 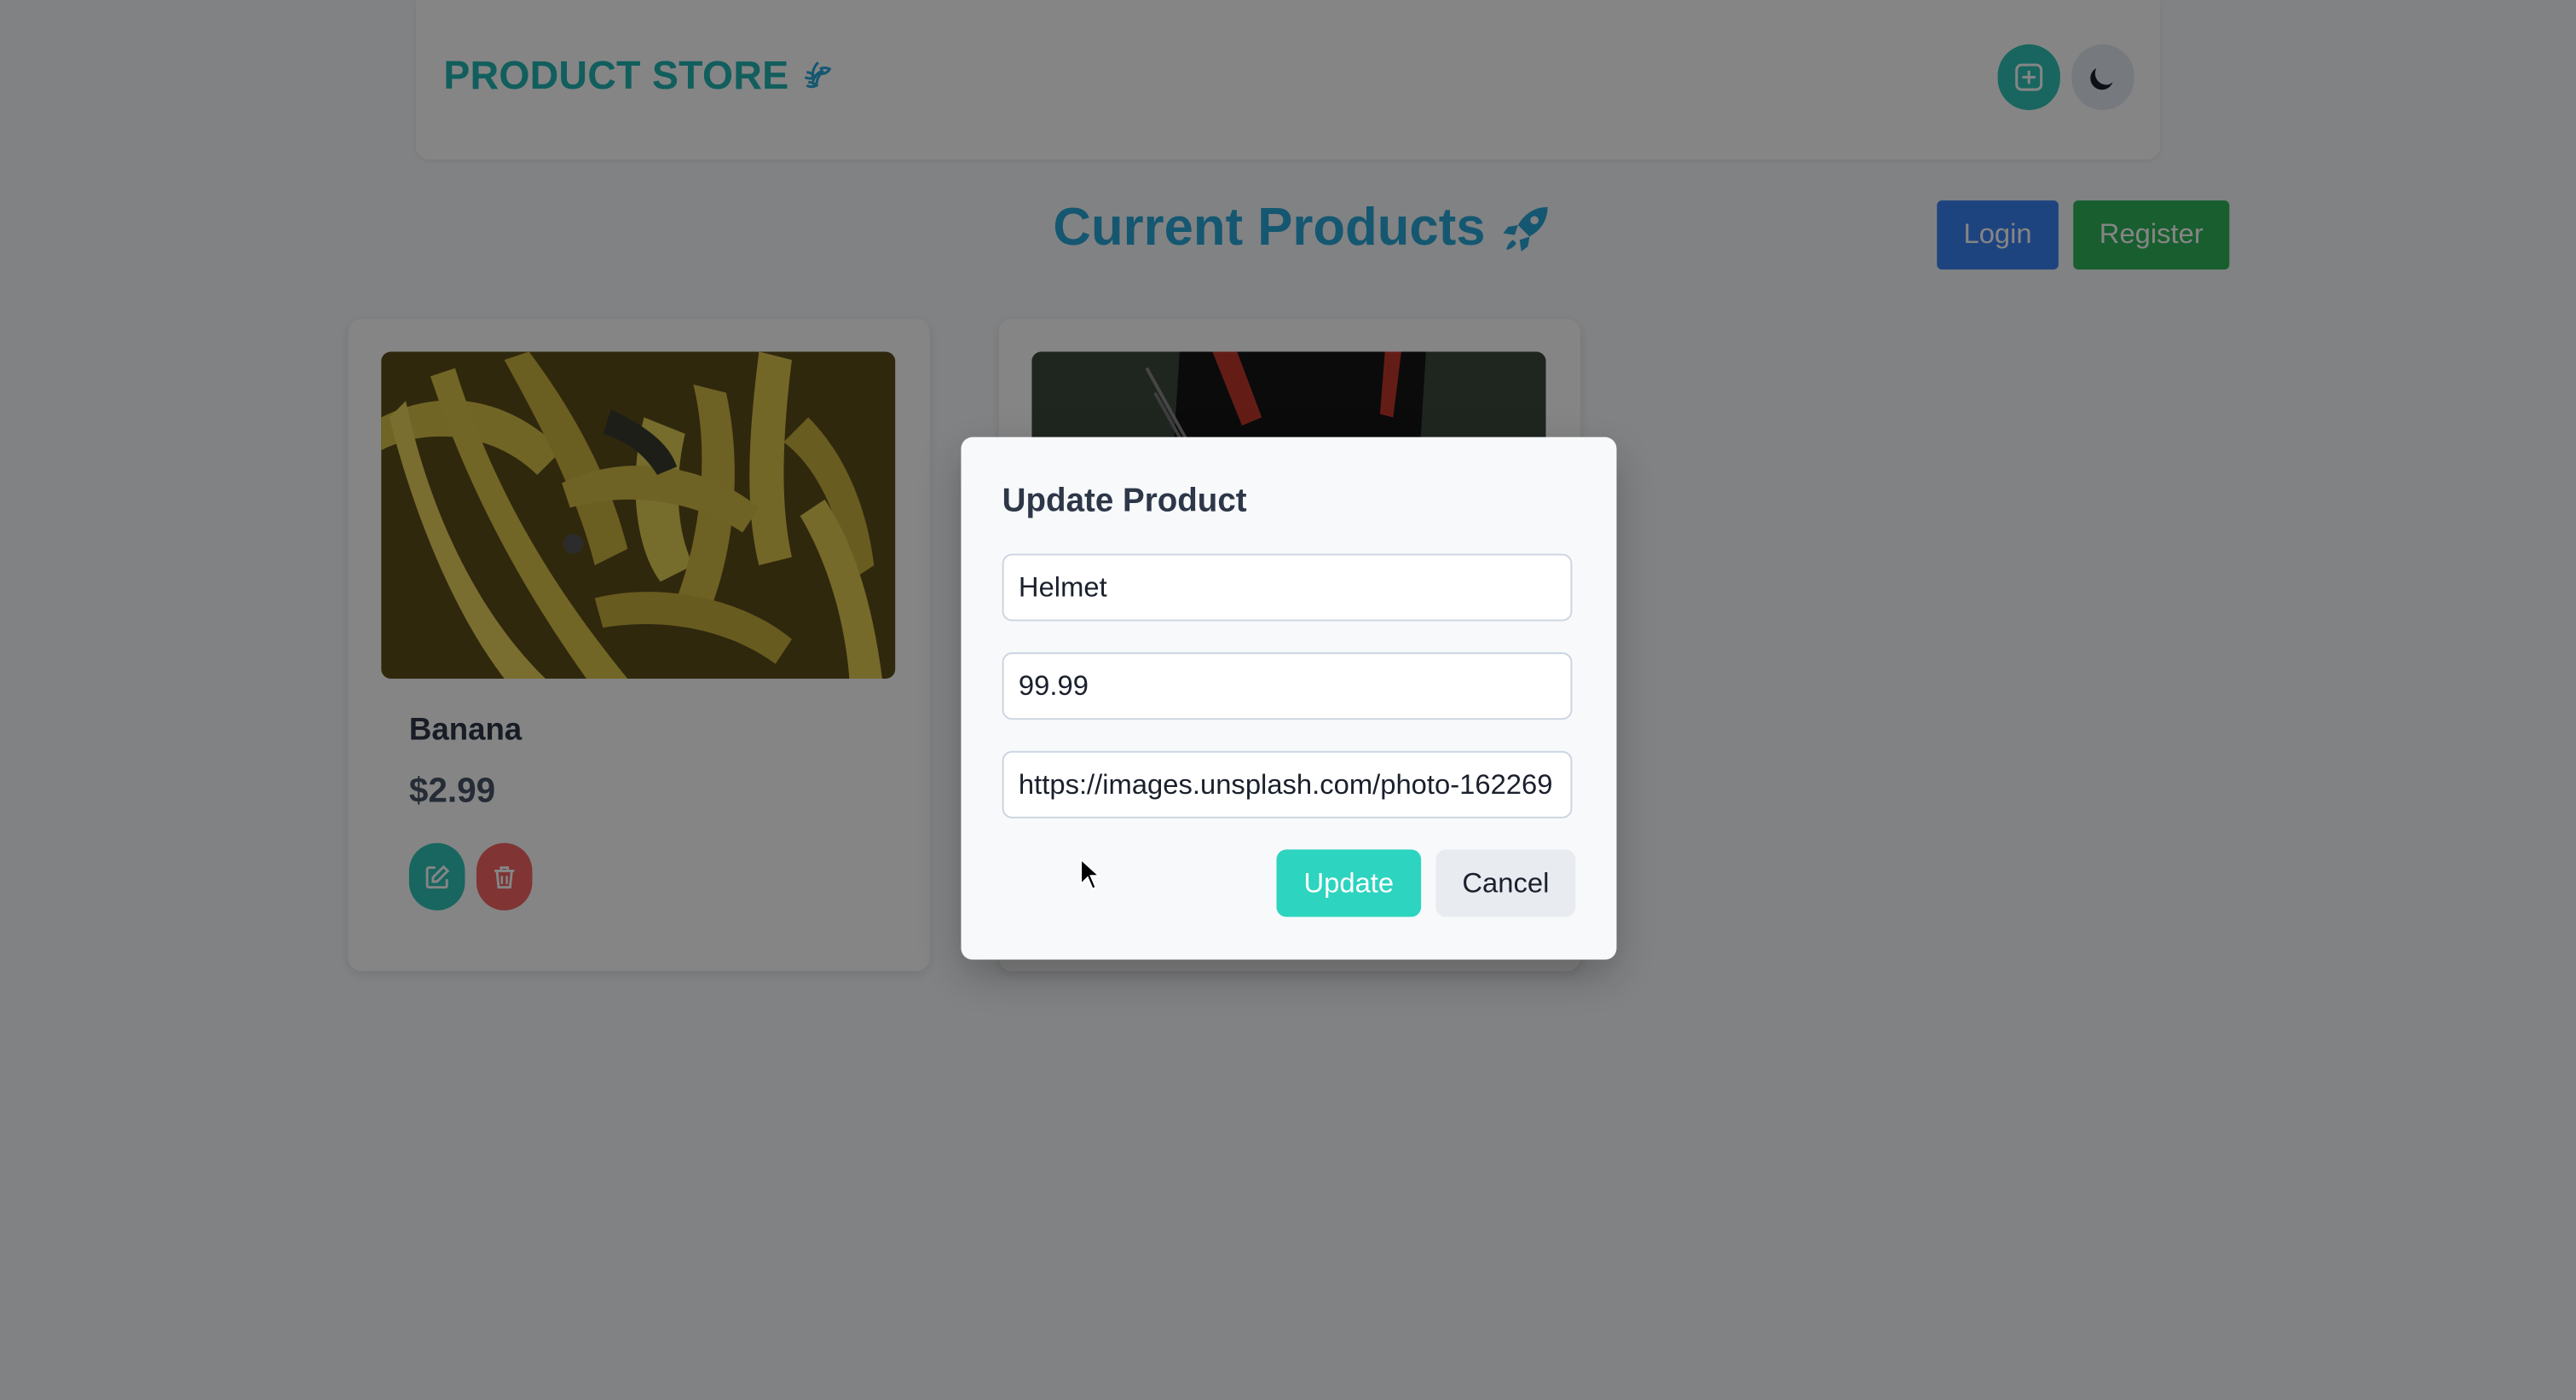 I want to click on cancel-button: Cancel, so click(x=1505, y=883).